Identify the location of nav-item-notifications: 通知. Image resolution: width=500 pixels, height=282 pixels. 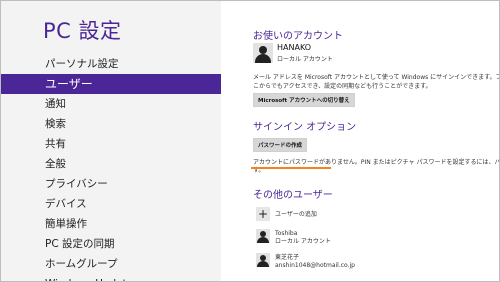
(111, 104).